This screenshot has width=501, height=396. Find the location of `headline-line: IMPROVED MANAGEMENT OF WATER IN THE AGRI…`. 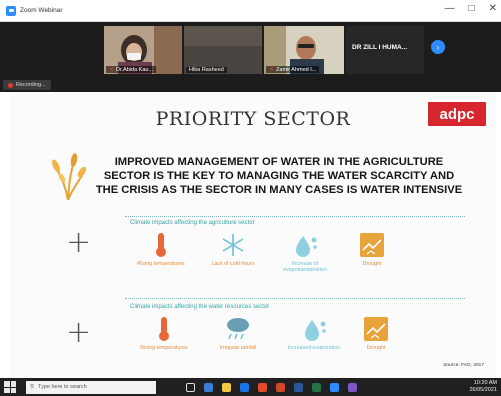

headline-line: IMPROVED MANAGEMENT OF WATER IN THE AGRI… is located at coordinates (279, 162).